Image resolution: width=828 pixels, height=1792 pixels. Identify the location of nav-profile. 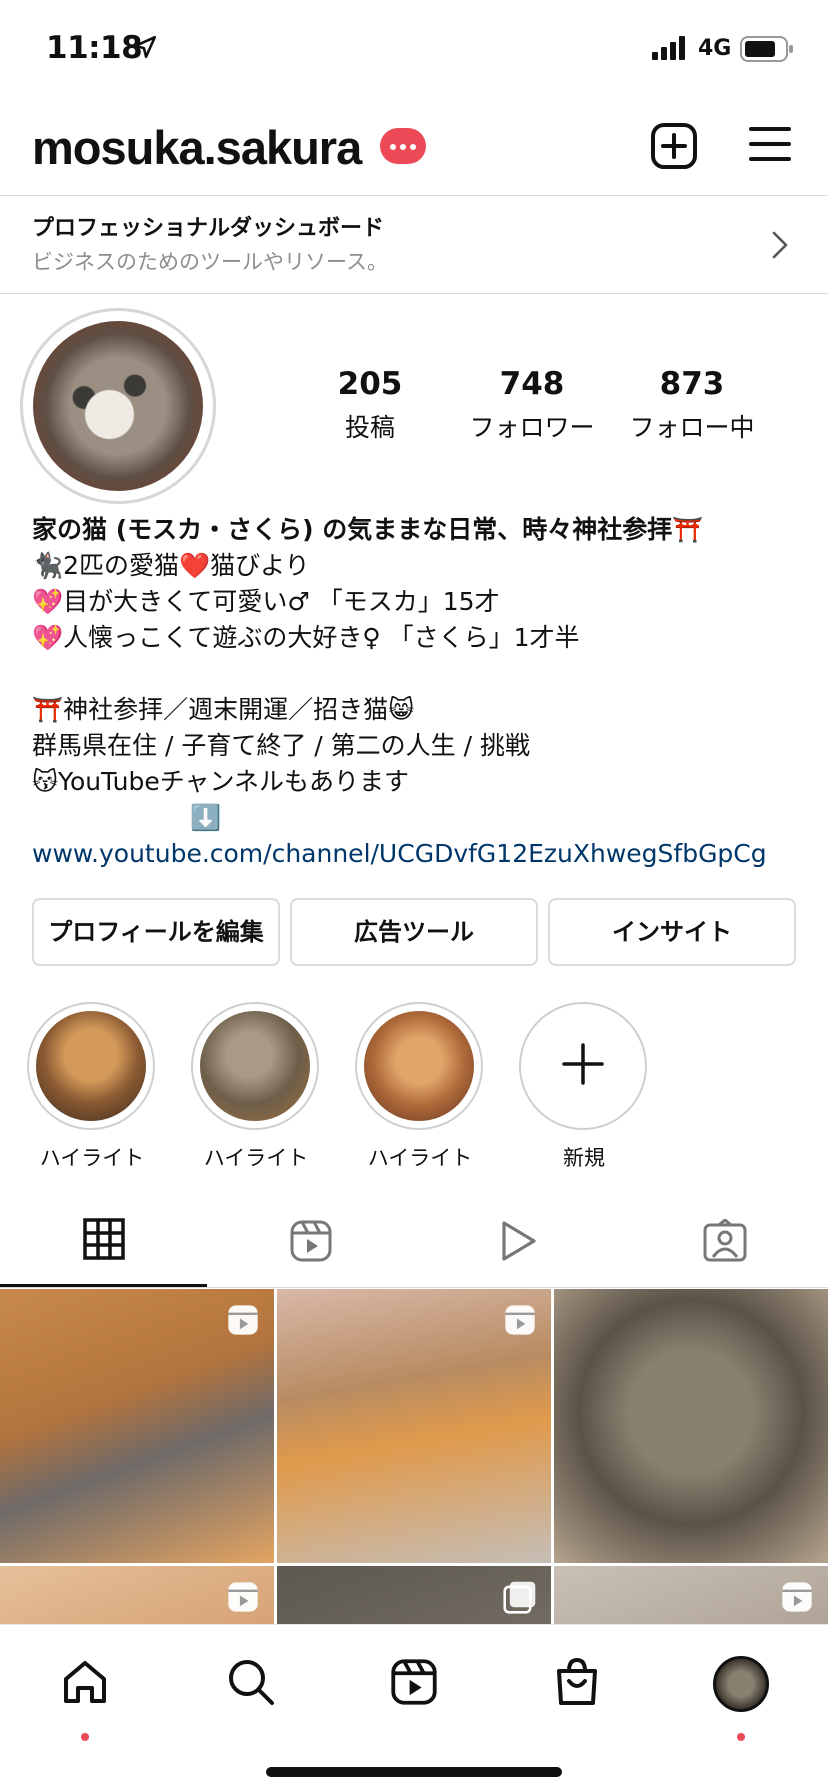
(741, 1684).